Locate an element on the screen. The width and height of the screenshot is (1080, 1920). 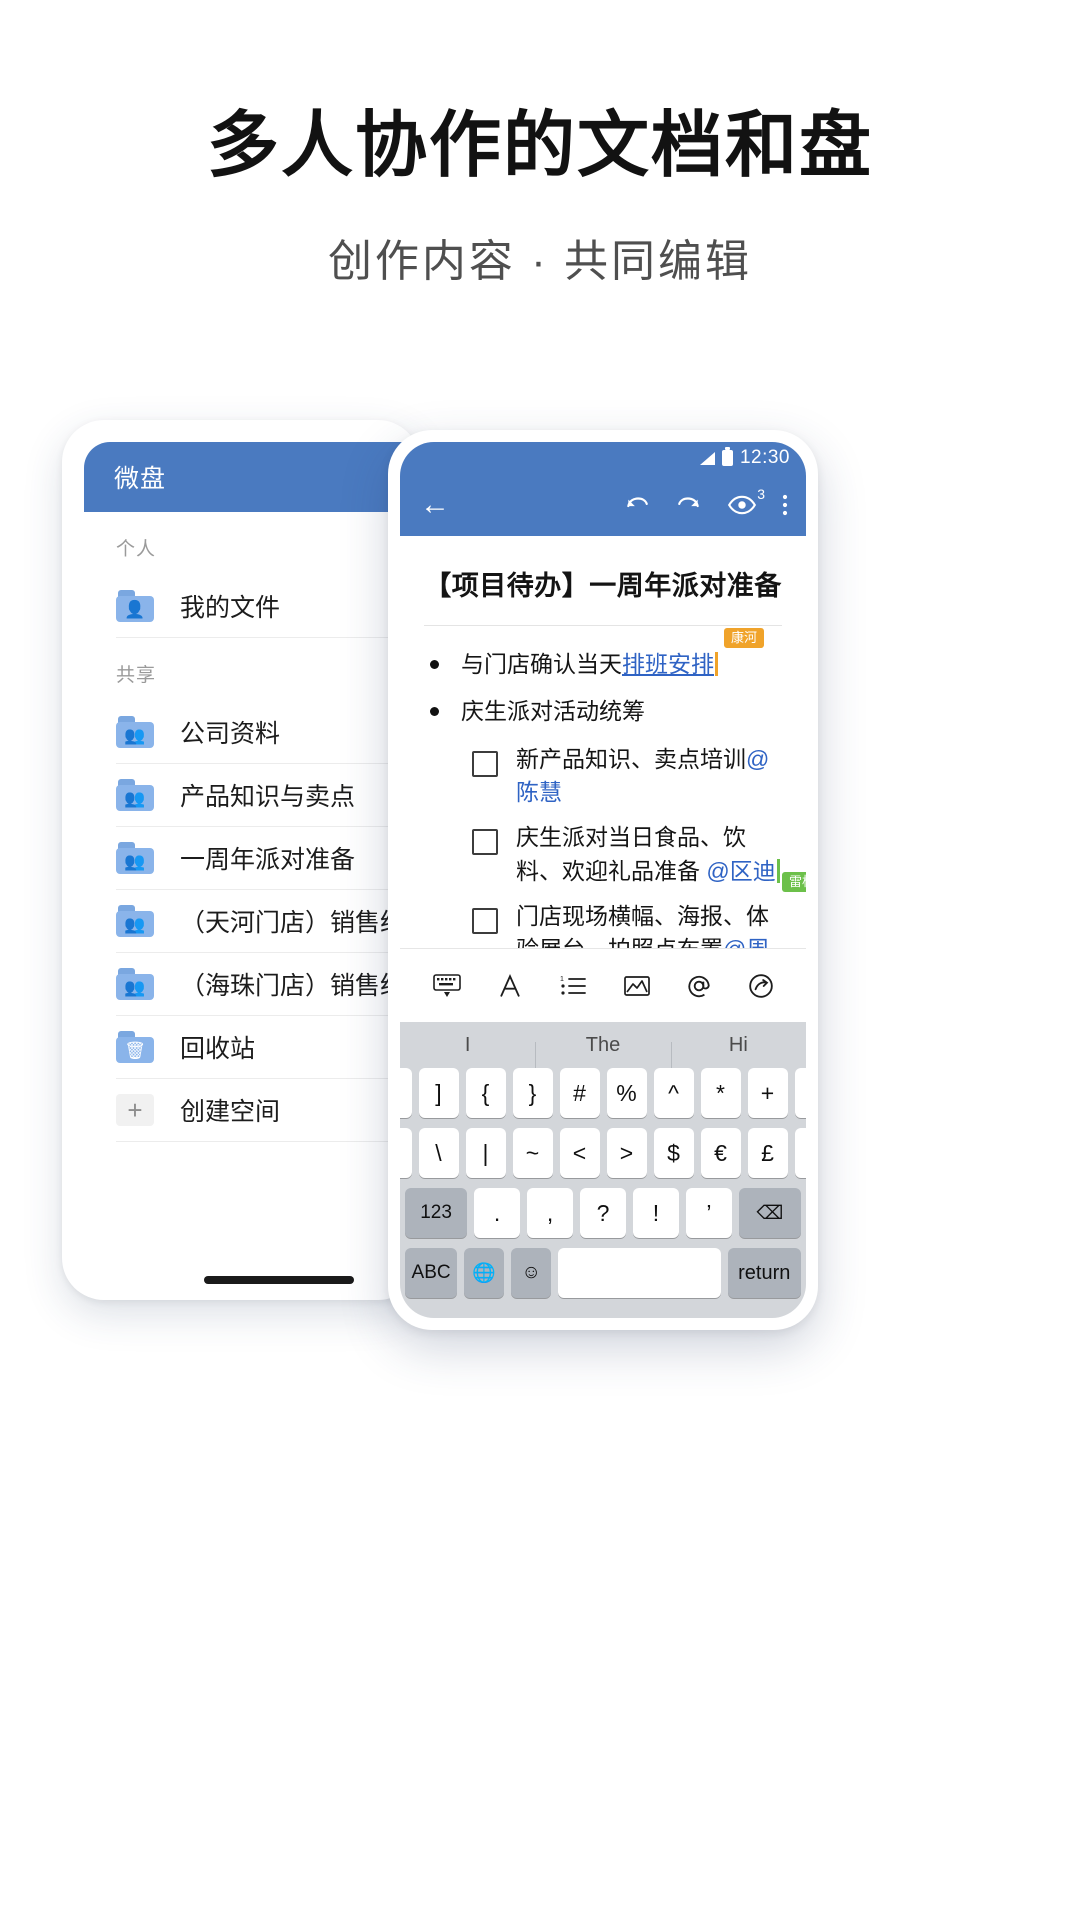
keyboard-hide-icon is located at coordinates (447, 986).